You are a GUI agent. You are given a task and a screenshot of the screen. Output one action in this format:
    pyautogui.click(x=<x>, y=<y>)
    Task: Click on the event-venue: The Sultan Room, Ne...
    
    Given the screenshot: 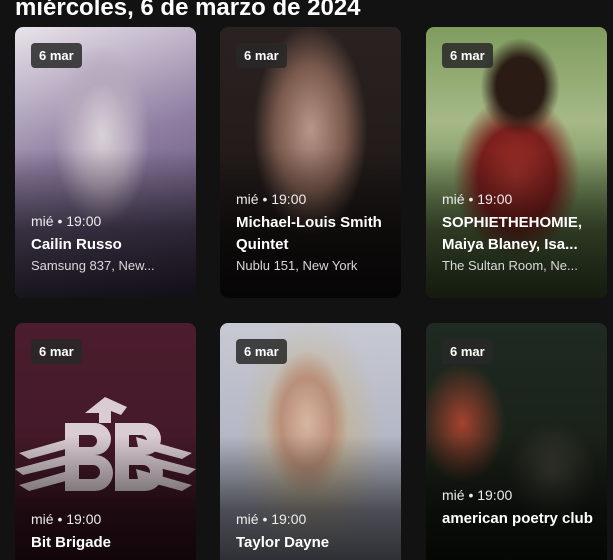 What is the action you would take?
    pyautogui.click(x=510, y=265)
    